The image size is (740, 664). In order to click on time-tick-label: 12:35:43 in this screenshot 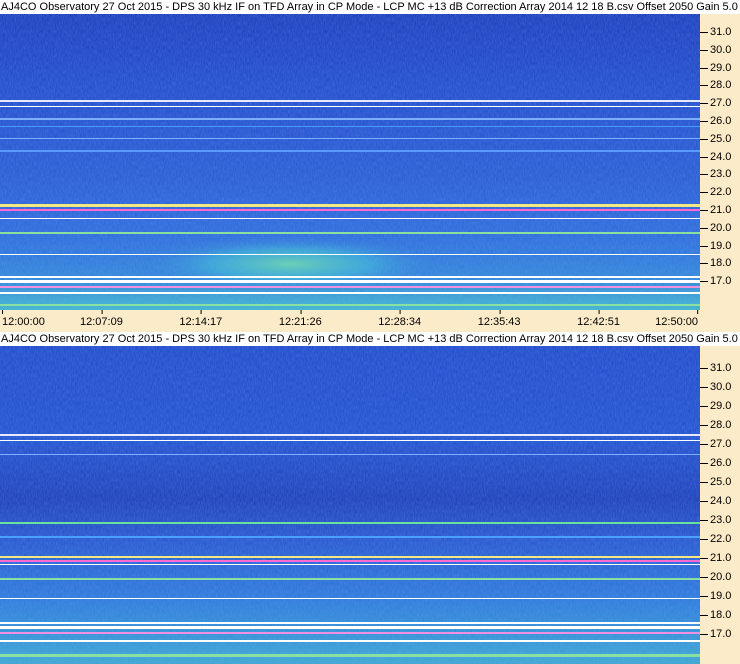, I will do `click(499, 319)`.